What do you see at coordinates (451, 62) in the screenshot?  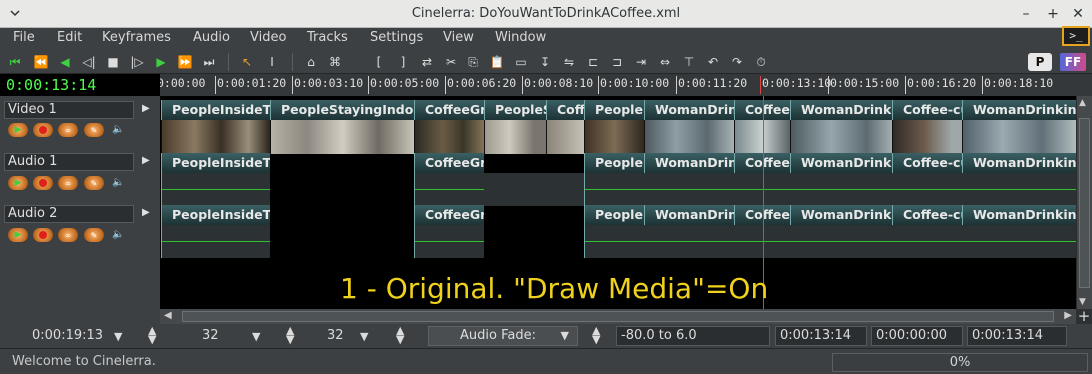 I see `cut-icon: ✂` at bounding box center [451, 62].